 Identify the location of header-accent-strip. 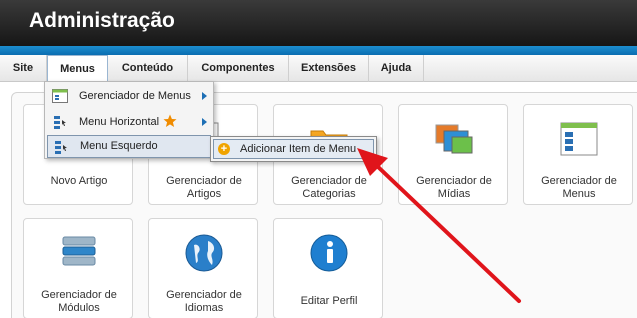
(318, 50).